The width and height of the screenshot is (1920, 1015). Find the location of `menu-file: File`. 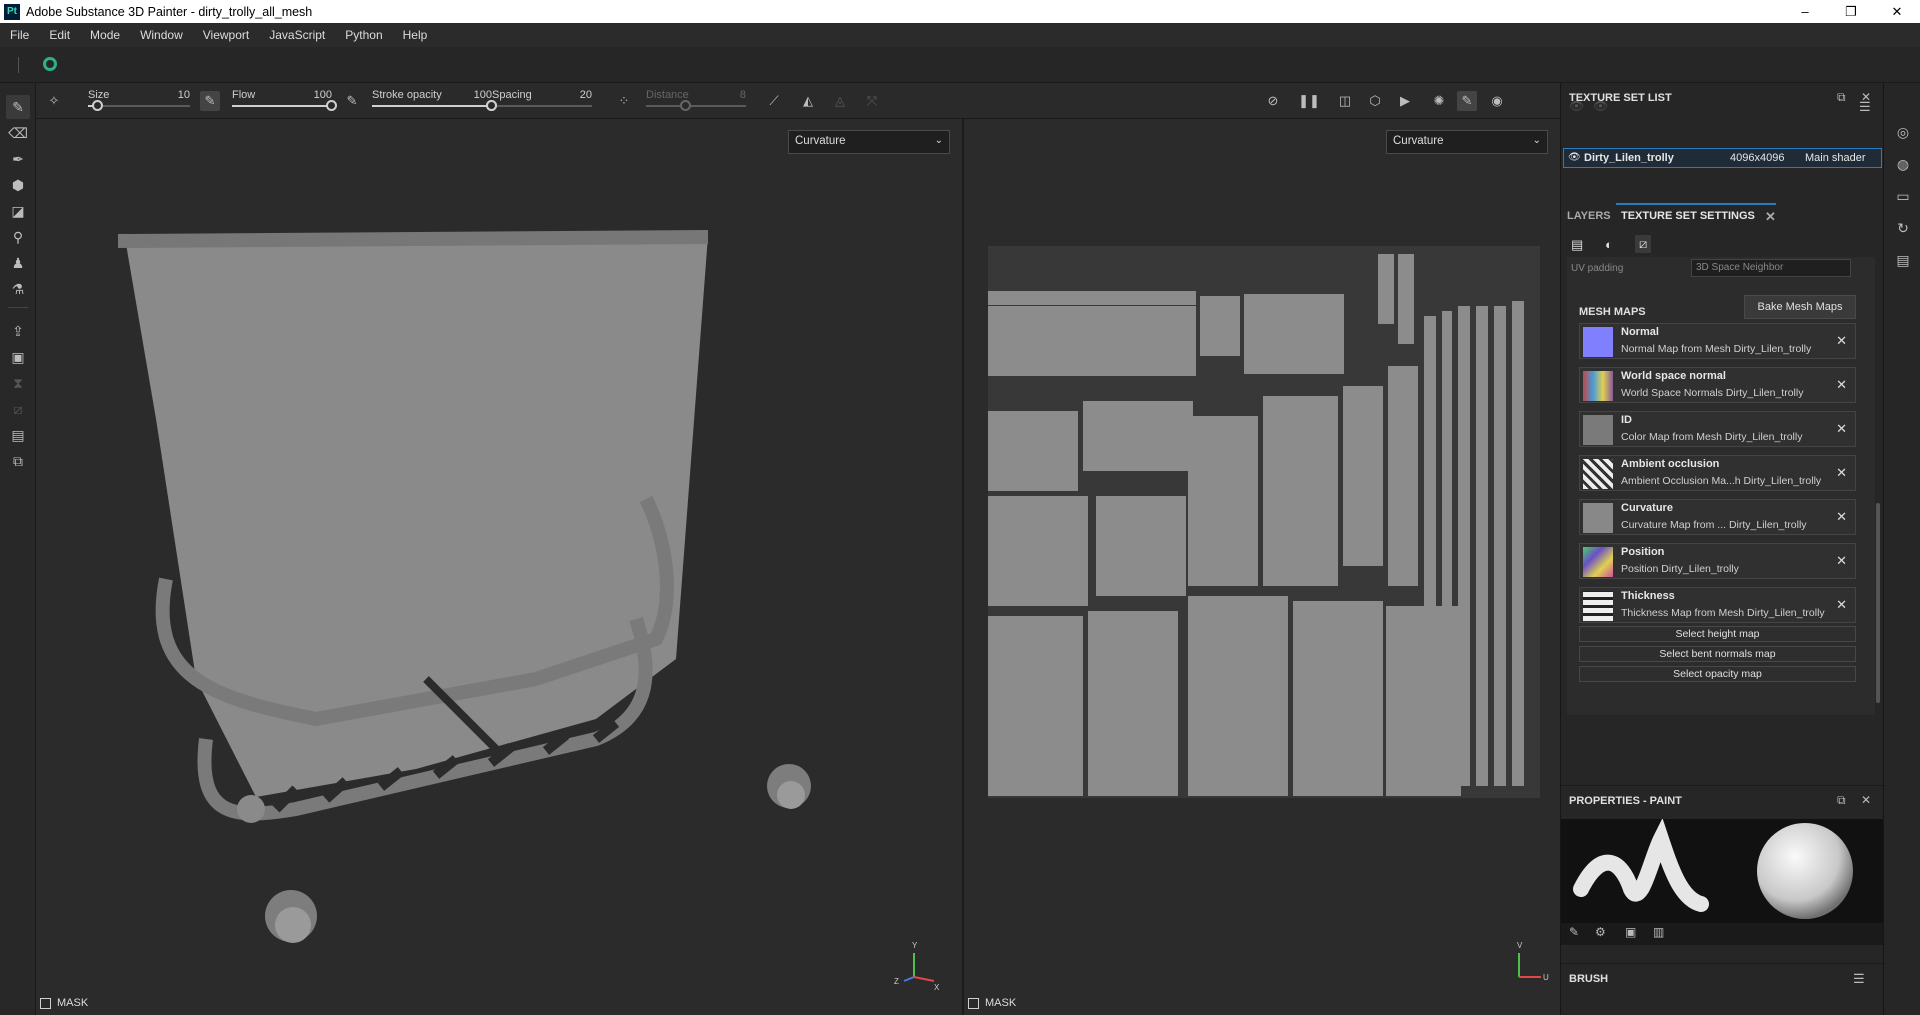

menu-file: File is located at coordinates (19, 35).